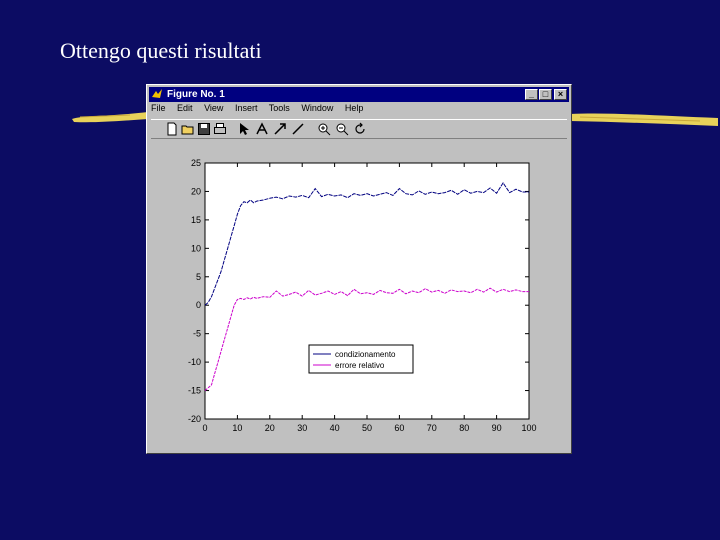  What do you see at coordinates (497, 428) in the screenshot?
I see `x-tick-label: 90` at bounding box center [497, 428].